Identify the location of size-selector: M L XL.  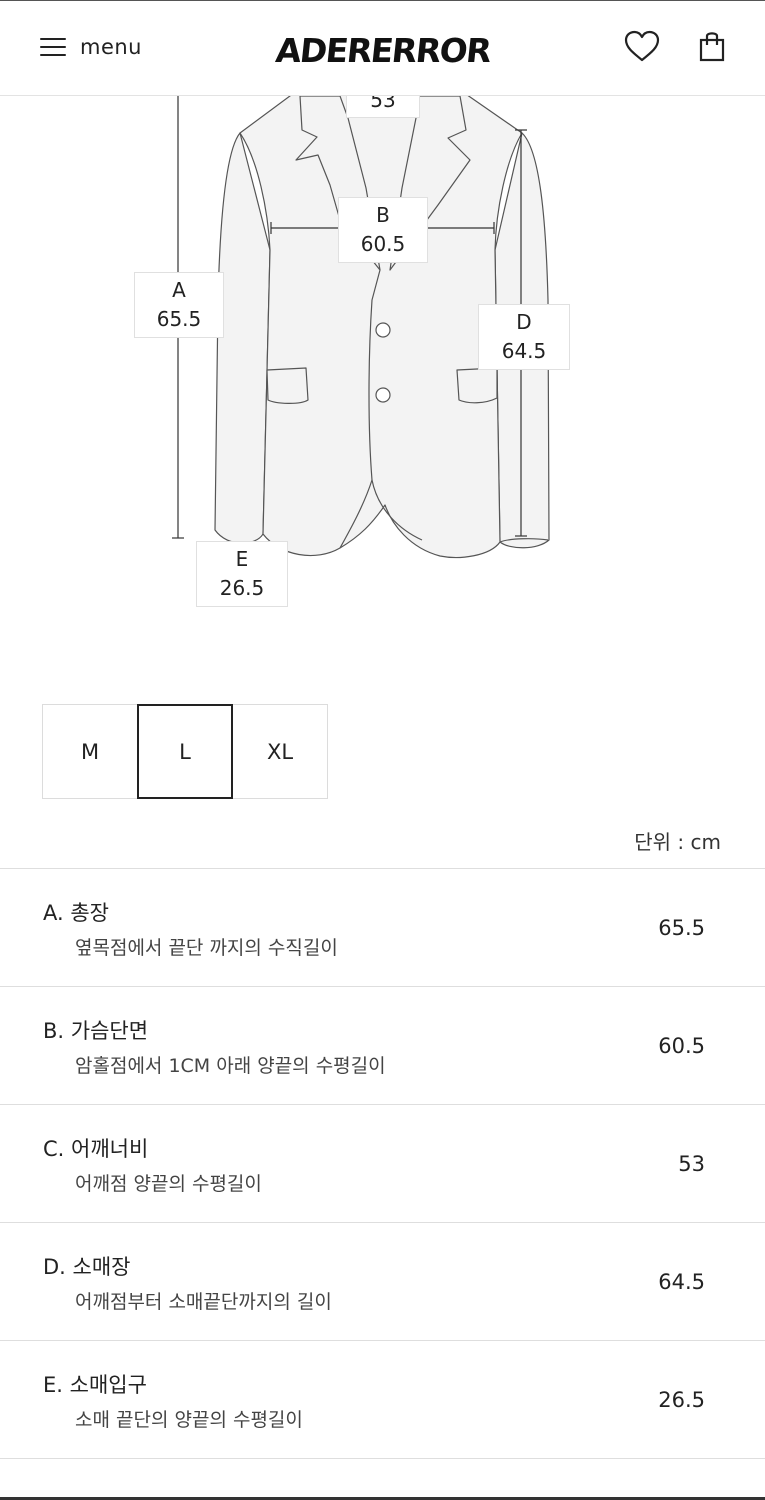
(185, 751).